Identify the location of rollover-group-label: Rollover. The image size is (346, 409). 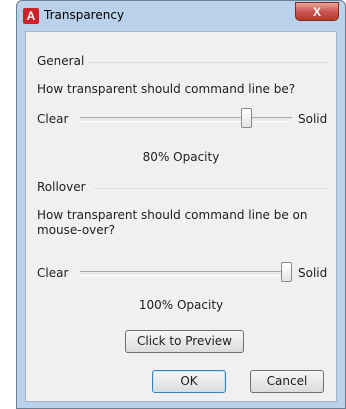
(63, 187).